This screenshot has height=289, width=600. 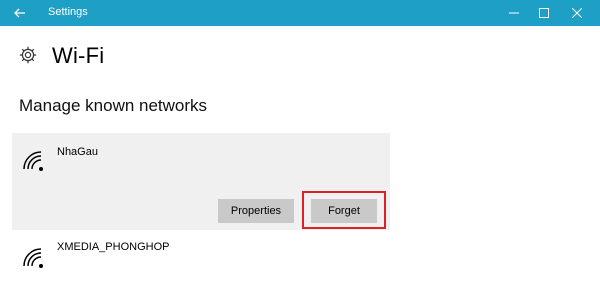 What do you see at coordinates (28, 55) in the screenshot?
I see `gear-icon` at bounding box center [28, 55].